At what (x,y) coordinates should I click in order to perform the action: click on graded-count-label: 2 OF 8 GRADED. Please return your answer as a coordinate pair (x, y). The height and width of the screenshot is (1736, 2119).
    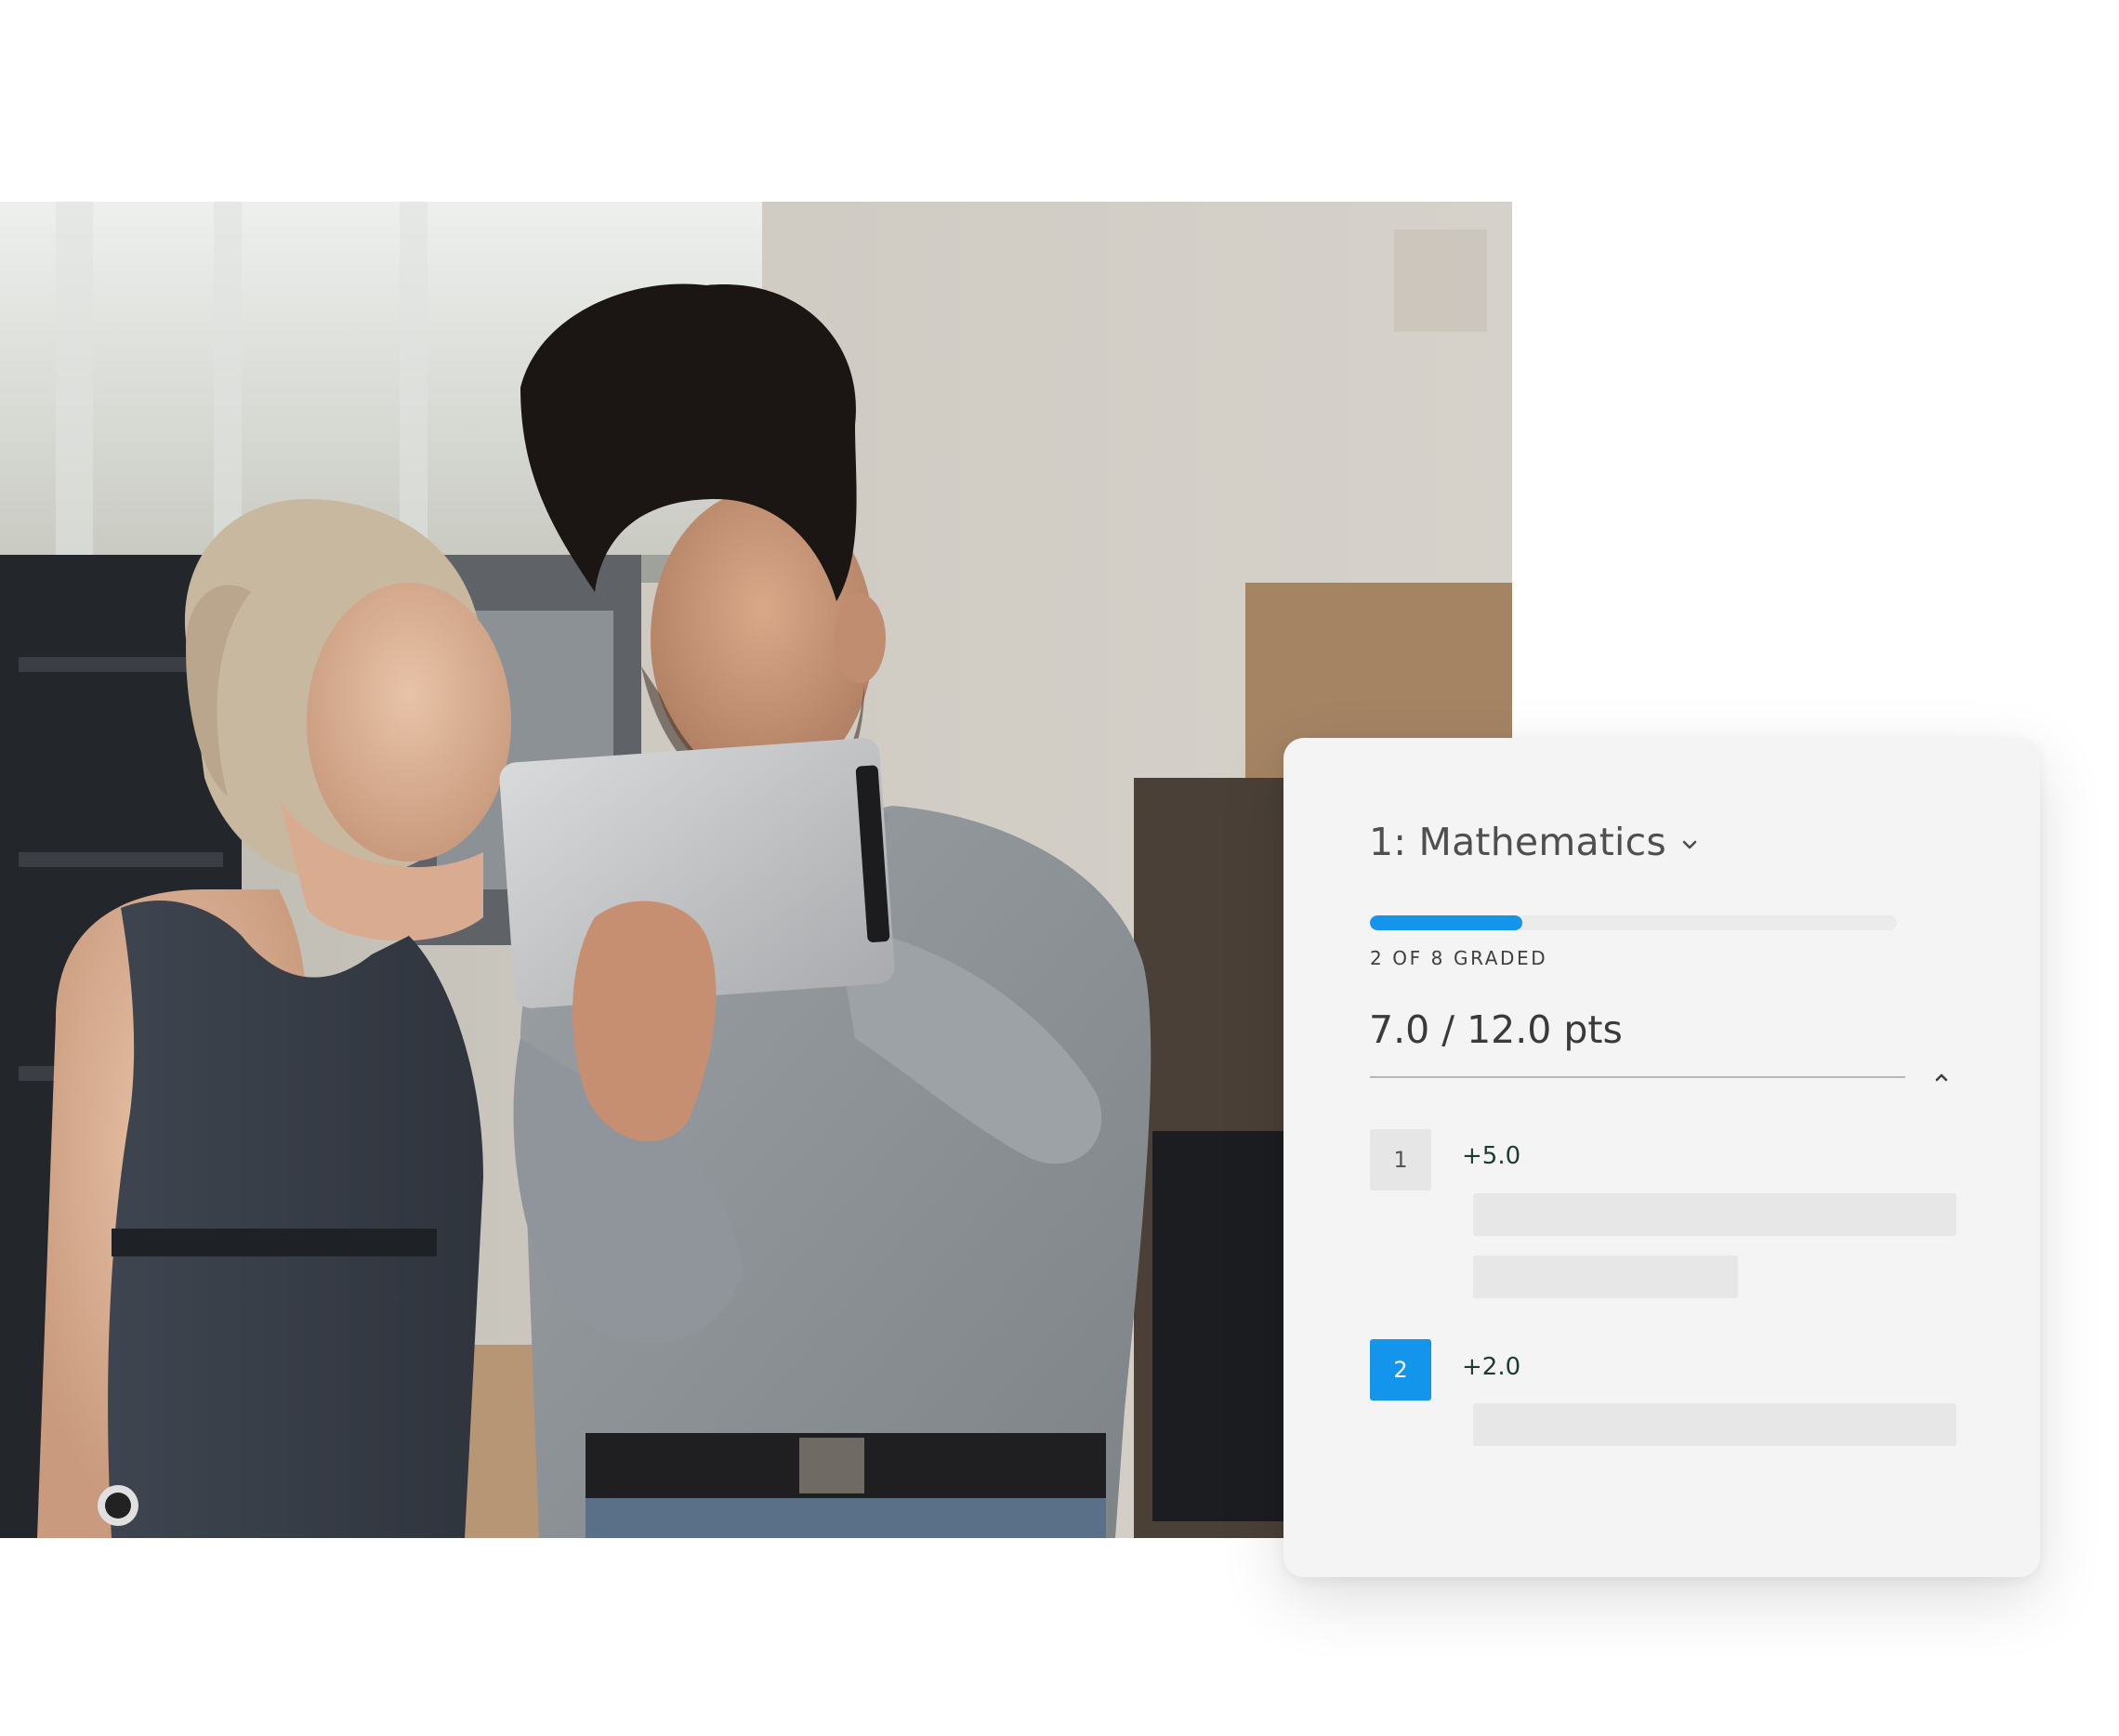
    Looking at the image, I should click on (1459, 958).